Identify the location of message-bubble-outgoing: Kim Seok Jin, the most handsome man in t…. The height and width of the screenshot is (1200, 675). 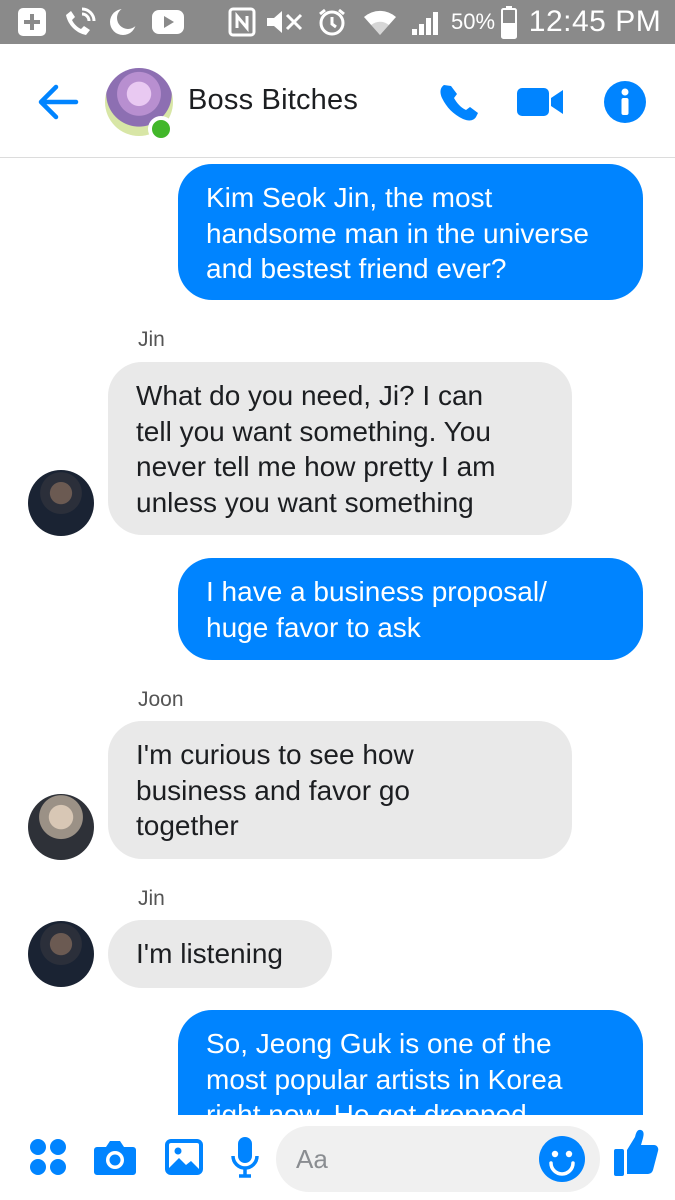
(410, 232).